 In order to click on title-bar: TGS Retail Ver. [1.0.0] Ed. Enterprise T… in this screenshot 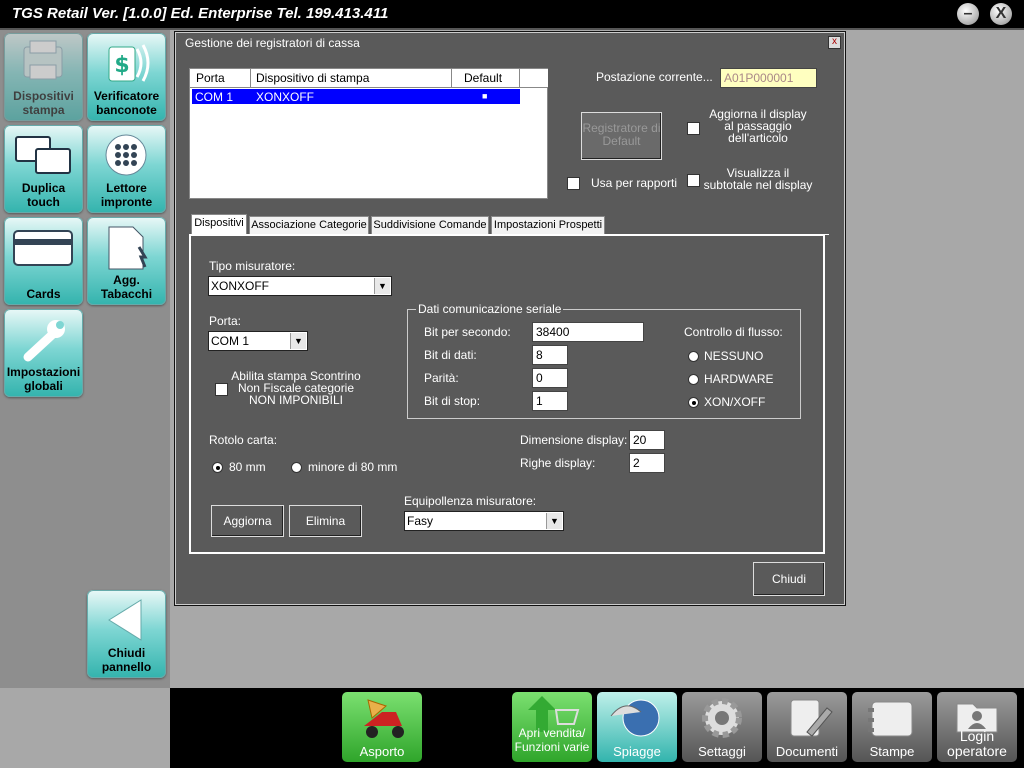, I will do `click(512, 15)`.